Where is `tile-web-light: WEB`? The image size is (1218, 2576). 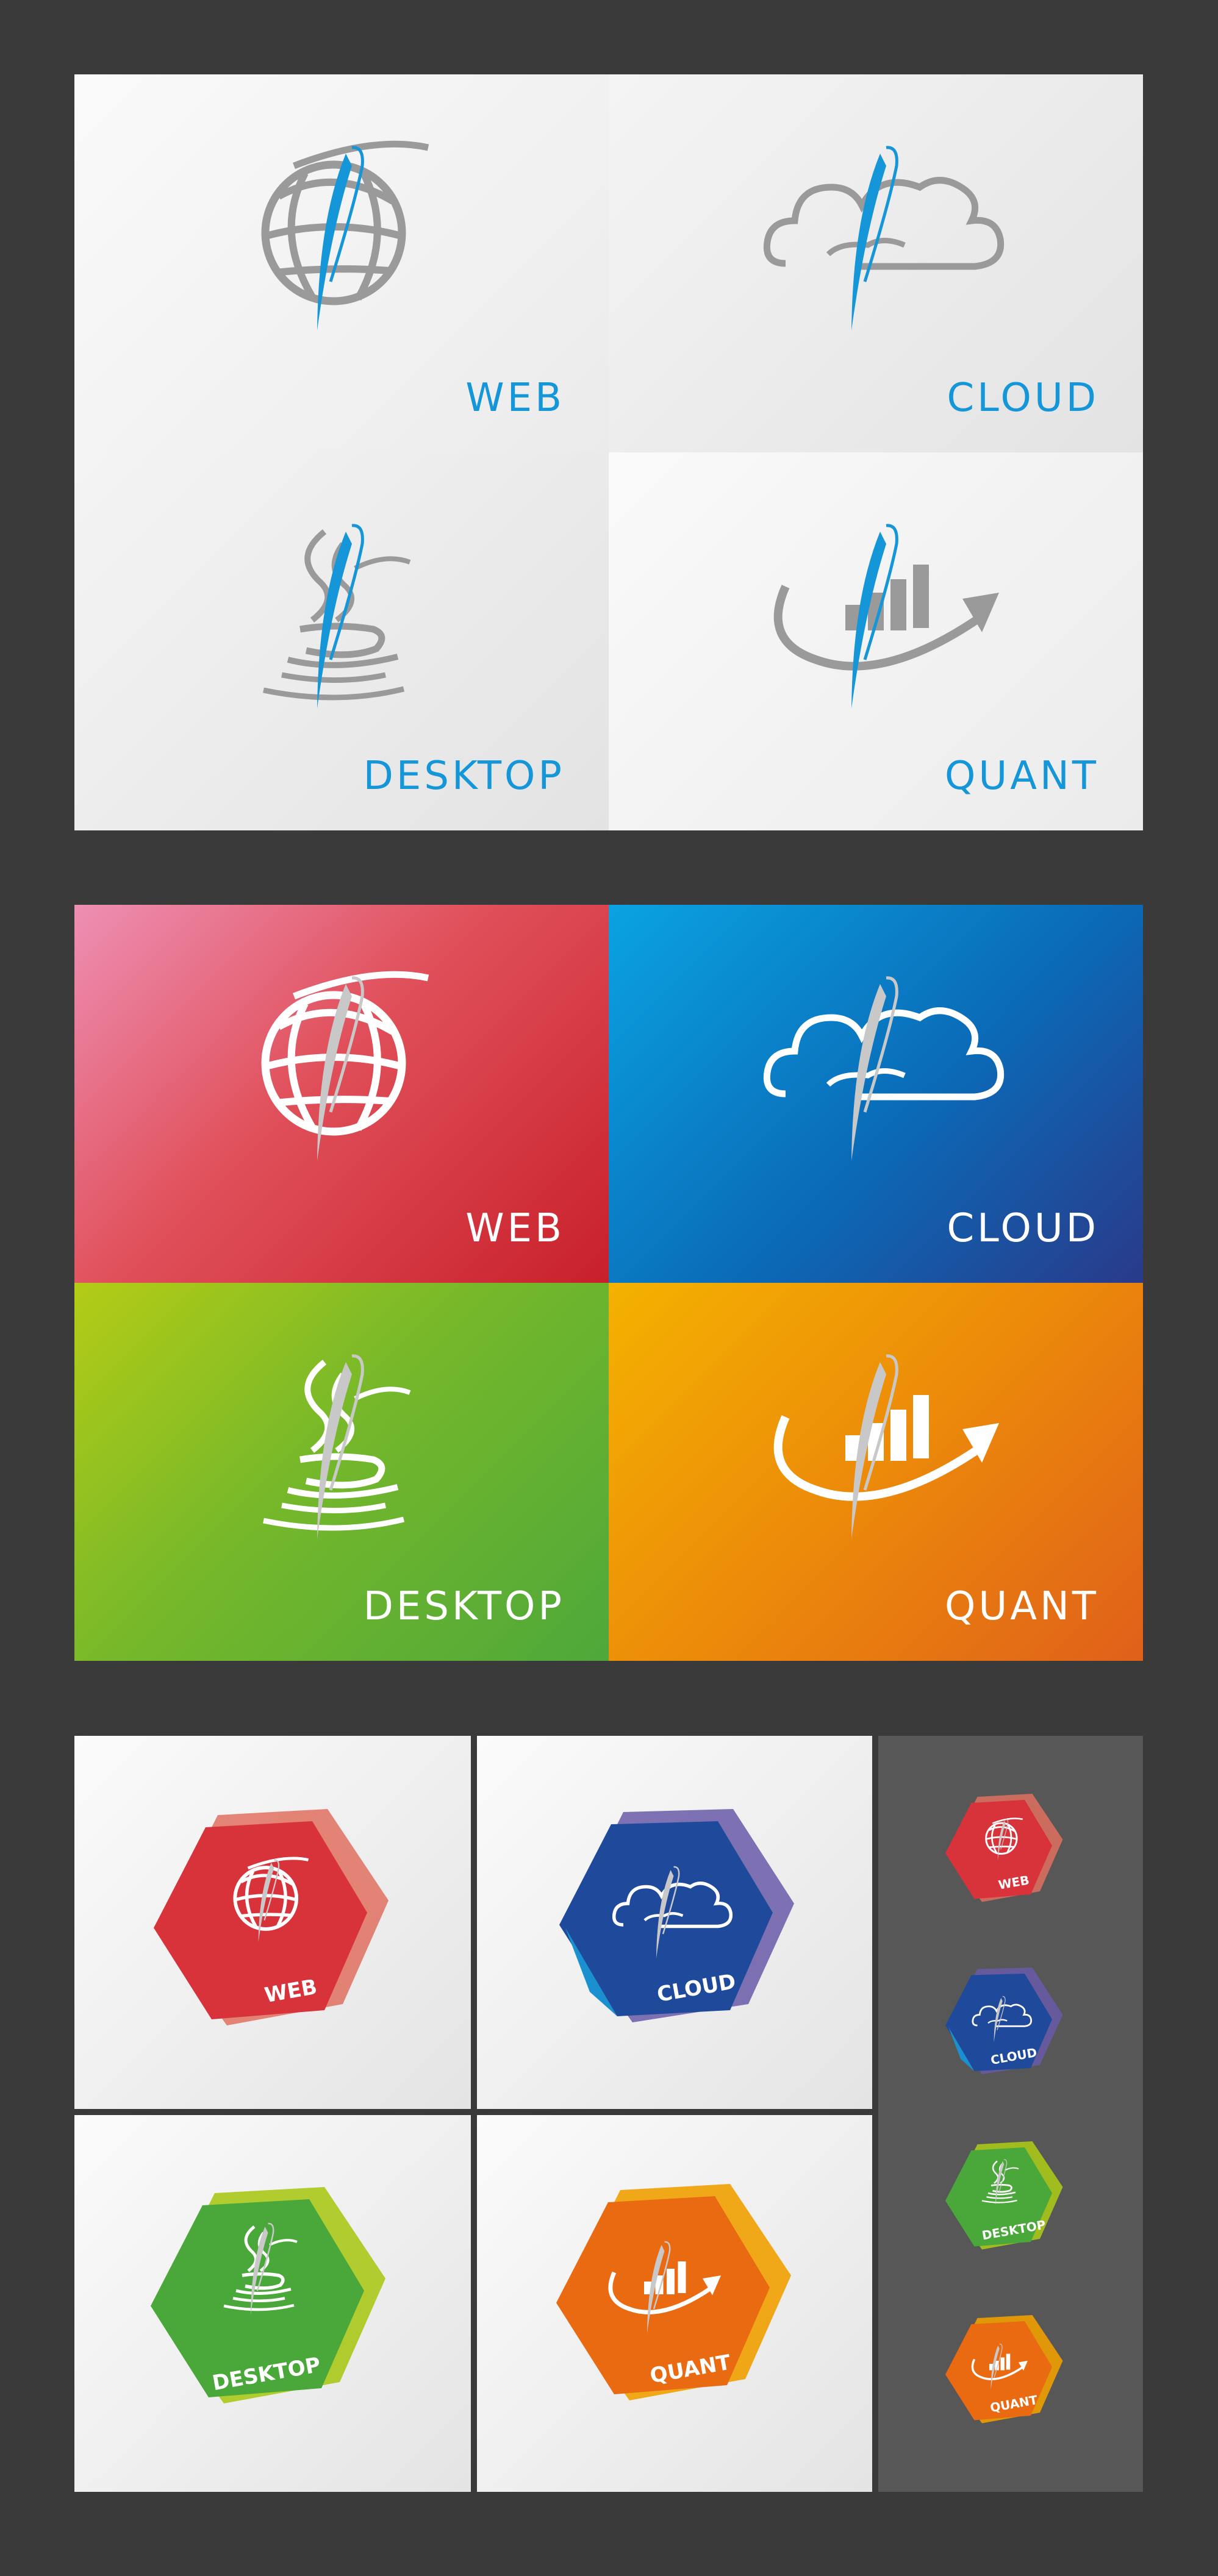
tile-web-light: WEB is located at coordinates (341, 263).